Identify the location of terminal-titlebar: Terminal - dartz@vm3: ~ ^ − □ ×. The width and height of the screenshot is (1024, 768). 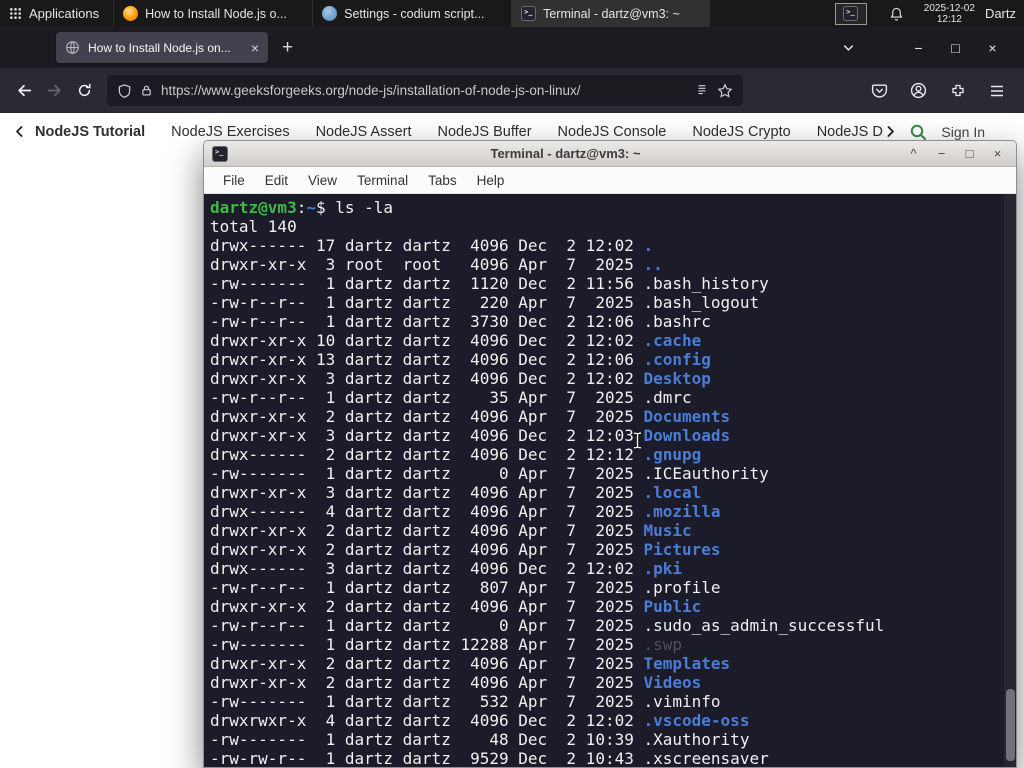
(610, 154).